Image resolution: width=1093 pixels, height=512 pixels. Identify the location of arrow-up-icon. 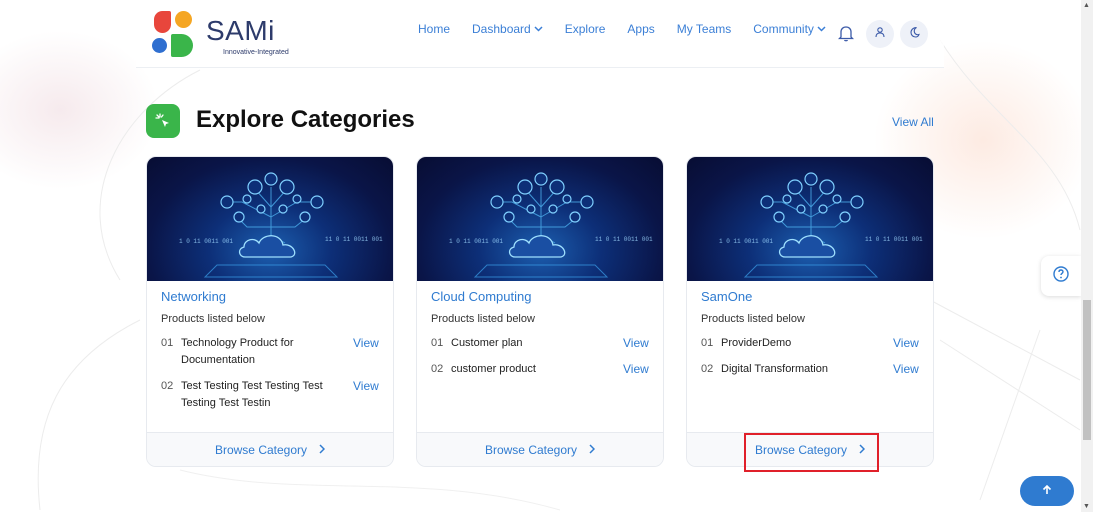
(1047, 491).